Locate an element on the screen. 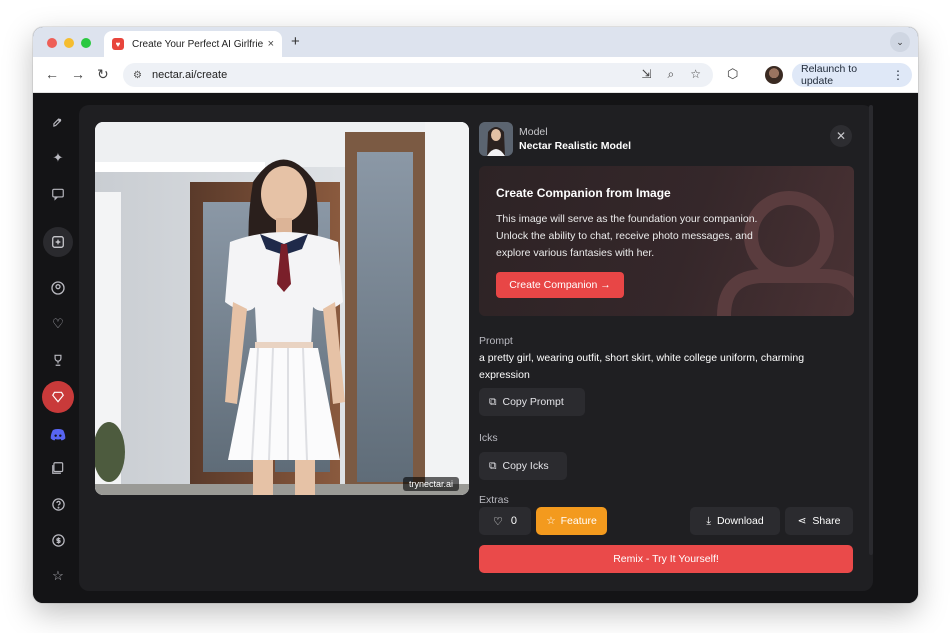  copy-prompt-label: Copy Prompt is located at coordinates (533, 402).